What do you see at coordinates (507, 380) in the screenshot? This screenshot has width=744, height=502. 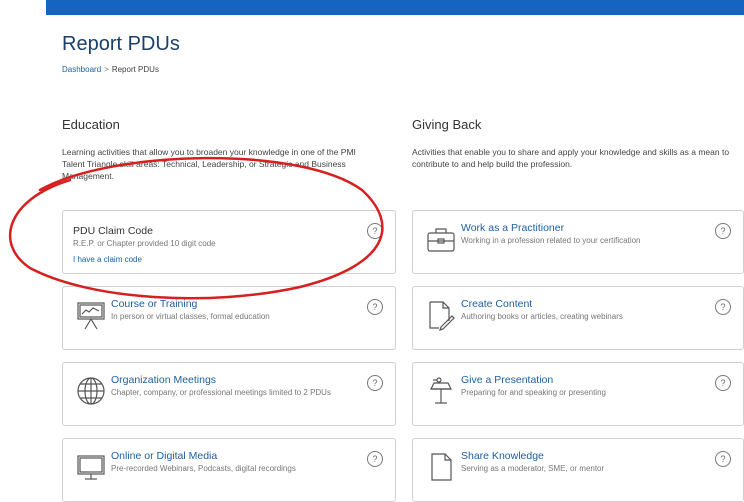 I see `card-title: Give a Presentation` at bounding box center [507, 380].